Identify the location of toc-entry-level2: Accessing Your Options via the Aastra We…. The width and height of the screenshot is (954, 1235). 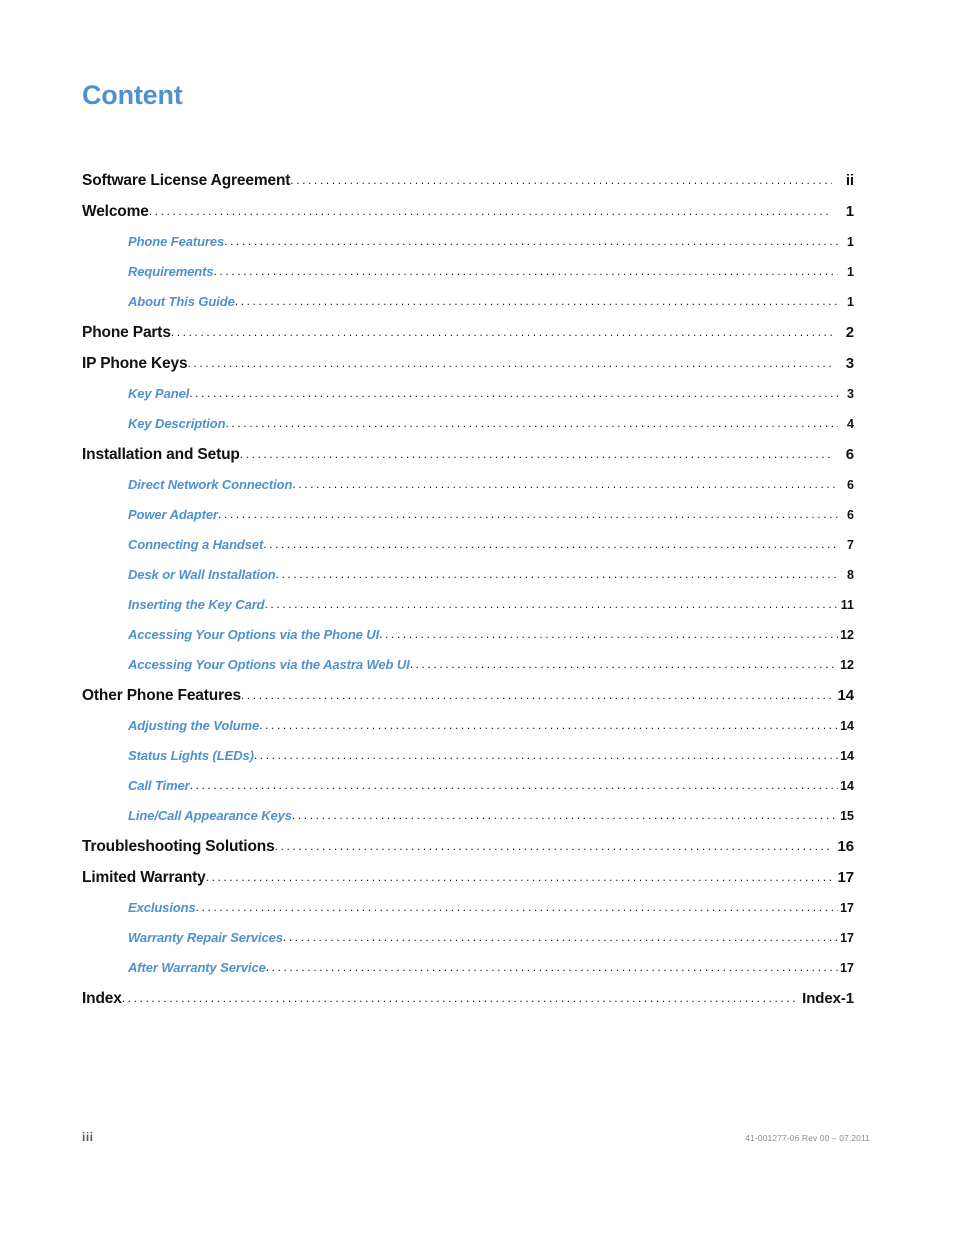
(468, 672).